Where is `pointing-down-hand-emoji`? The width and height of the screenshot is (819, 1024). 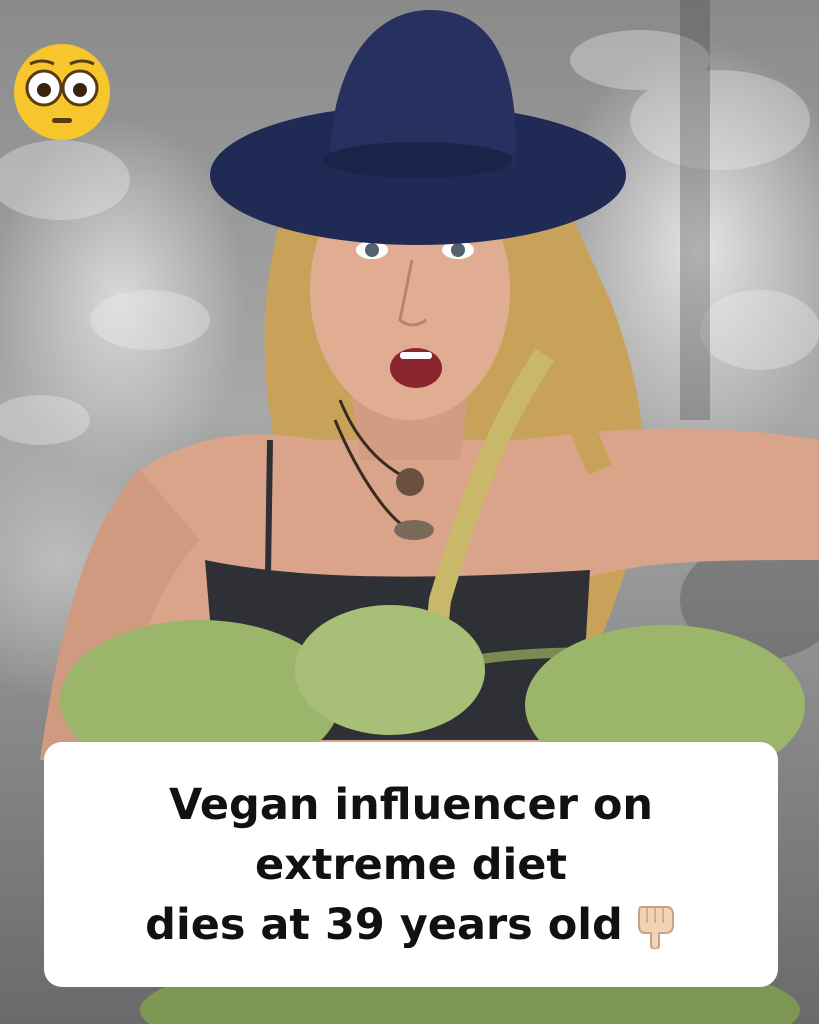 pointing-down-hand-emoji is located at coordinates (655, 927).